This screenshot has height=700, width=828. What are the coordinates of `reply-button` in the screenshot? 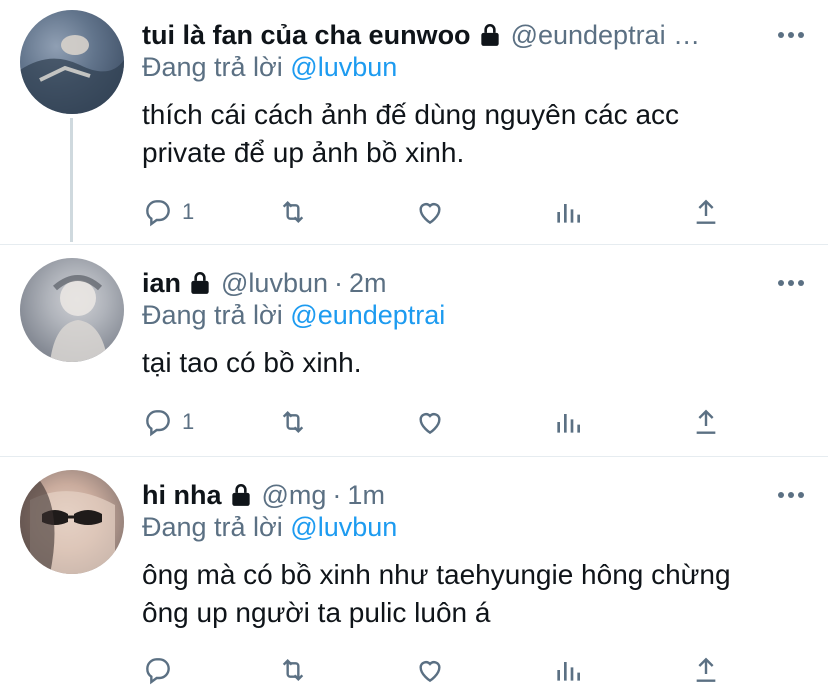 It's located at (162, 670).